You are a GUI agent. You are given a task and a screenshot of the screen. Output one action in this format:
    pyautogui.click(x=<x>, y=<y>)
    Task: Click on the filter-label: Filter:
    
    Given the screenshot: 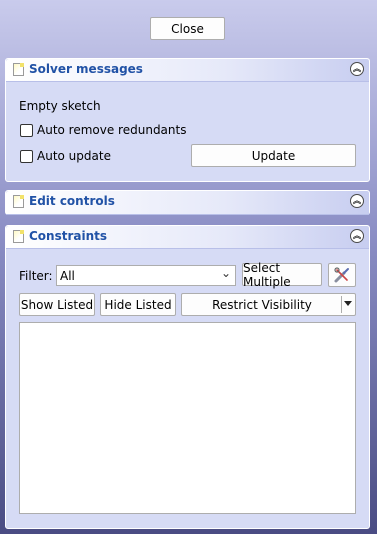 What is the action you would take?
    pyautogui.click(x=36, y=276)
    